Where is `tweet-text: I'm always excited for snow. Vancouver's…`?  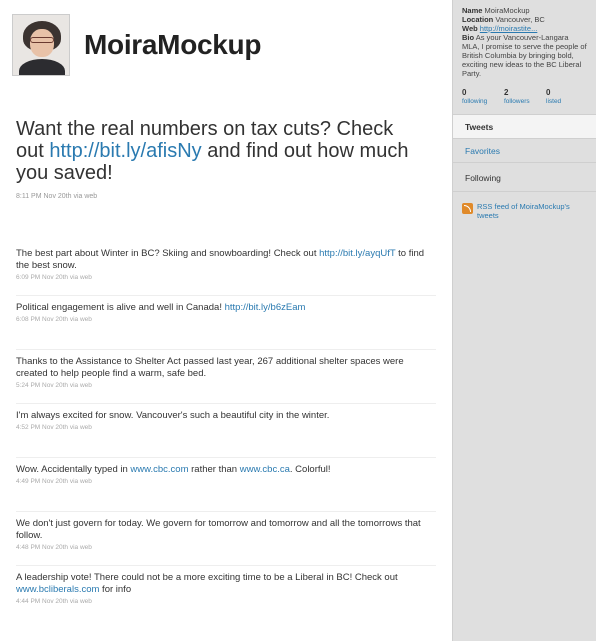 tweet-text: I'm always excited for snow. Vancouver's… is located at coordinates (173, 415).